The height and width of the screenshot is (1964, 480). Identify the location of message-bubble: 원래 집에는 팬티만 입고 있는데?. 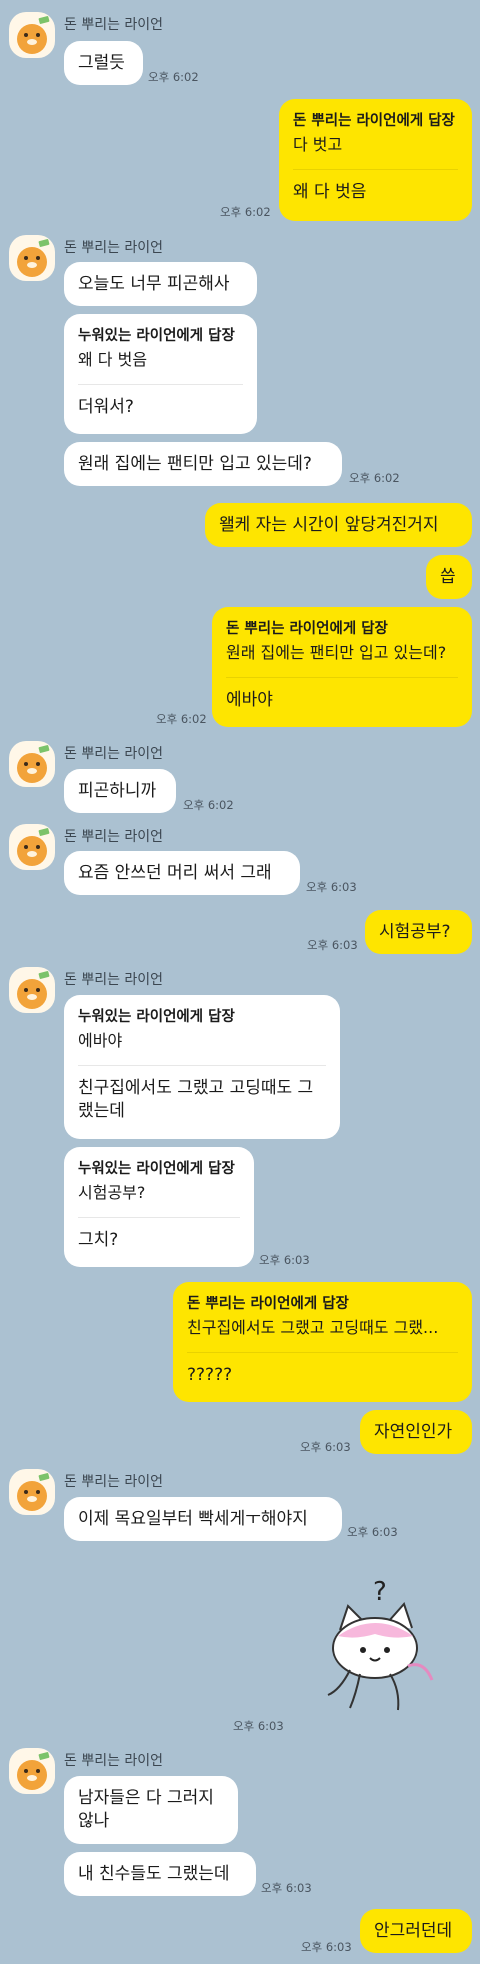
(203, 464).